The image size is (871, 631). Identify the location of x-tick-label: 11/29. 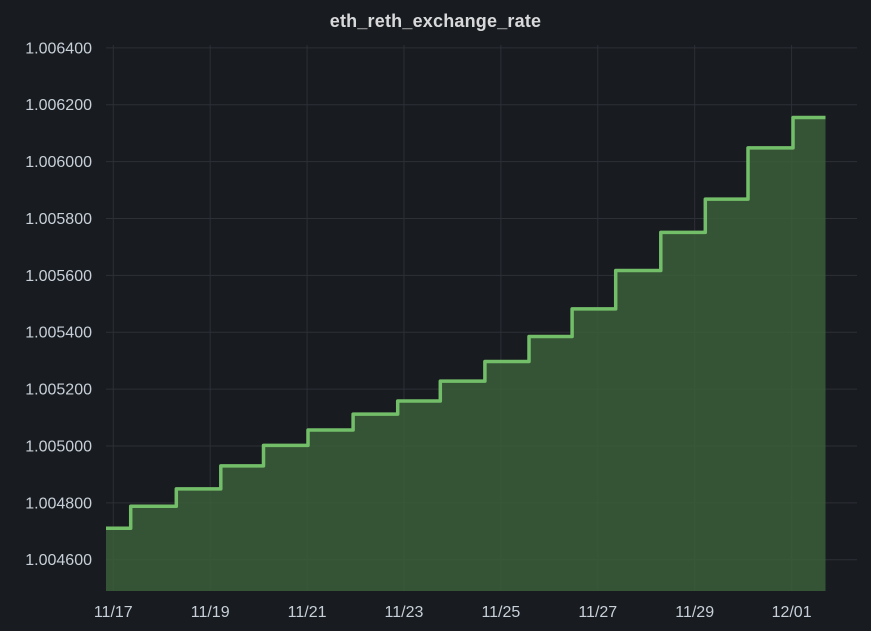
(694, 612).